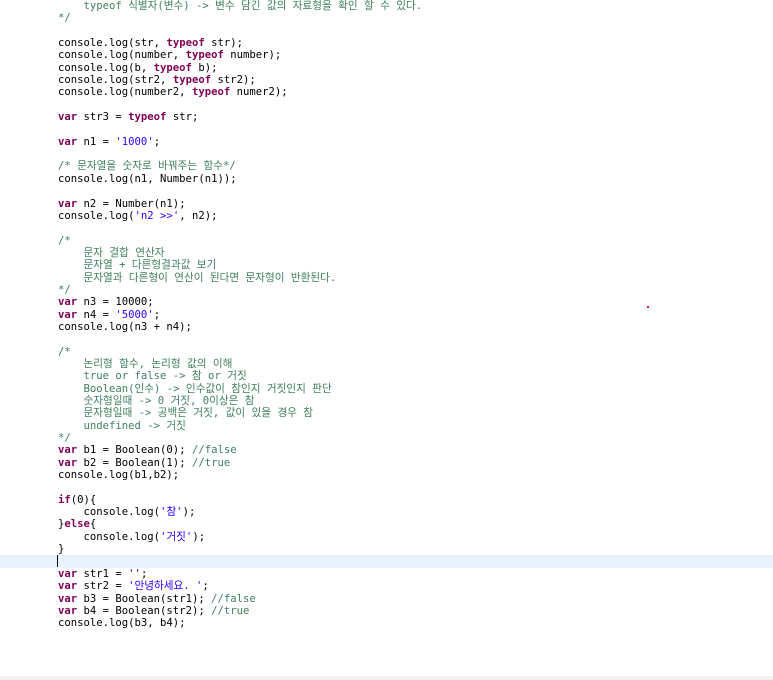 The height and width of the screenshot is (680, 773). I want to click on code-line: console.log('참');, so click(386, 512).